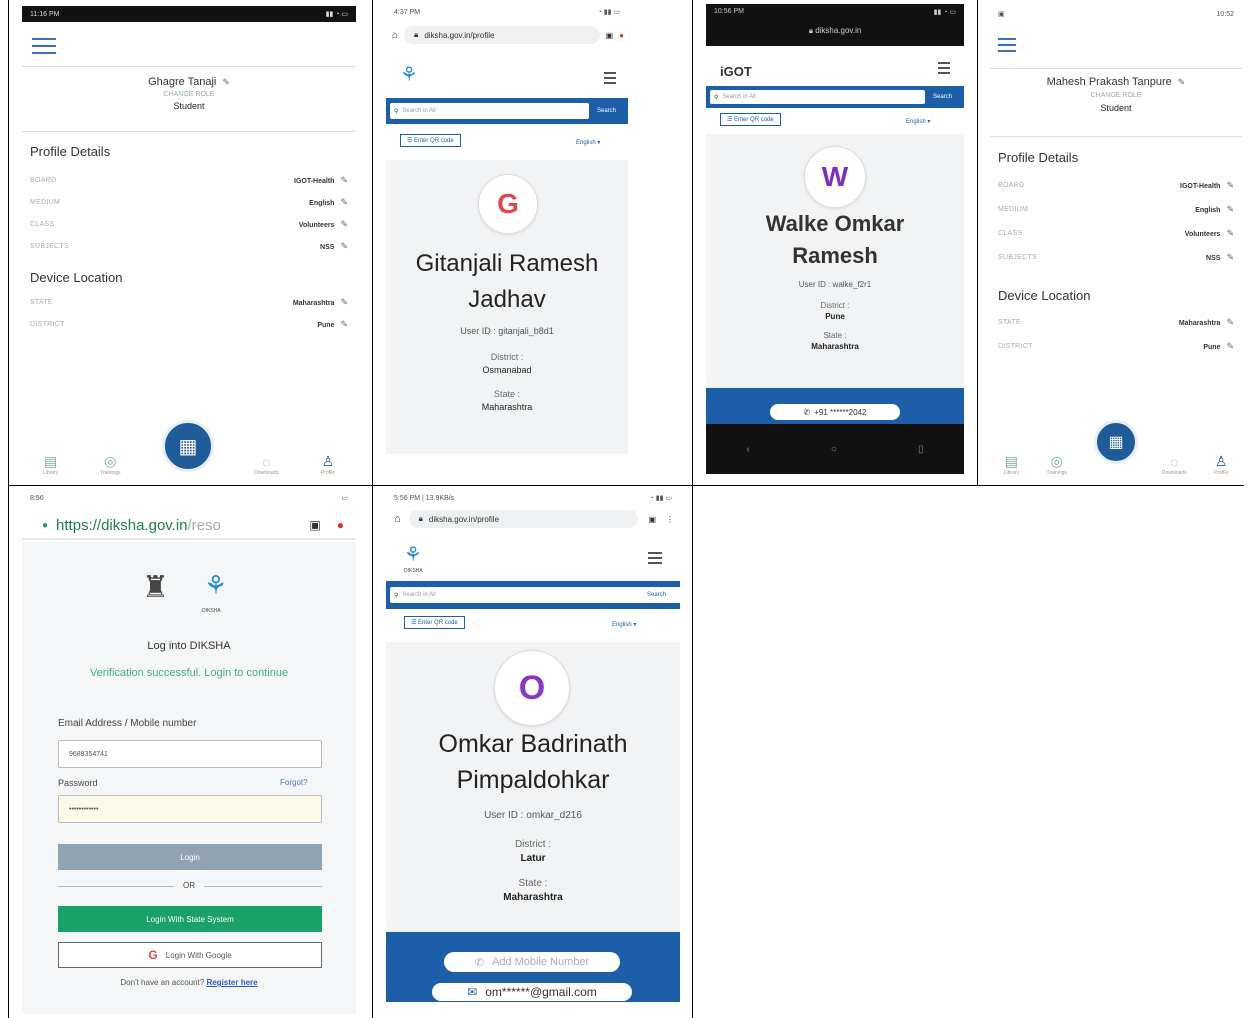 The width and height of the screenshot is (1252, 1018). I want to click on password-label: Password, so click(78, 783).